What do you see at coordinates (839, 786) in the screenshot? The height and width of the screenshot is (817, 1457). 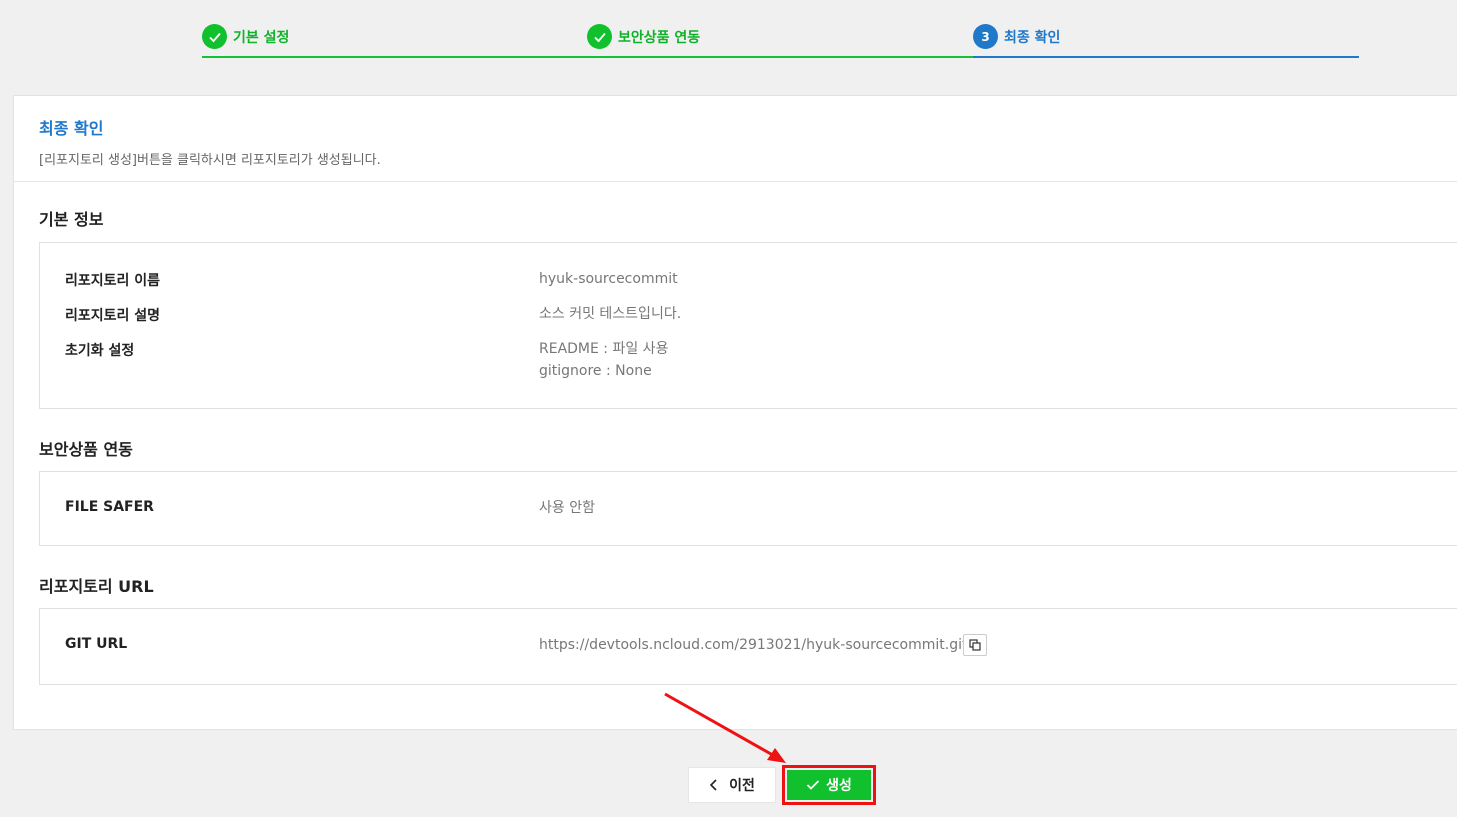 I see `create-button-label: 생성` at bounding box center [839, 786].